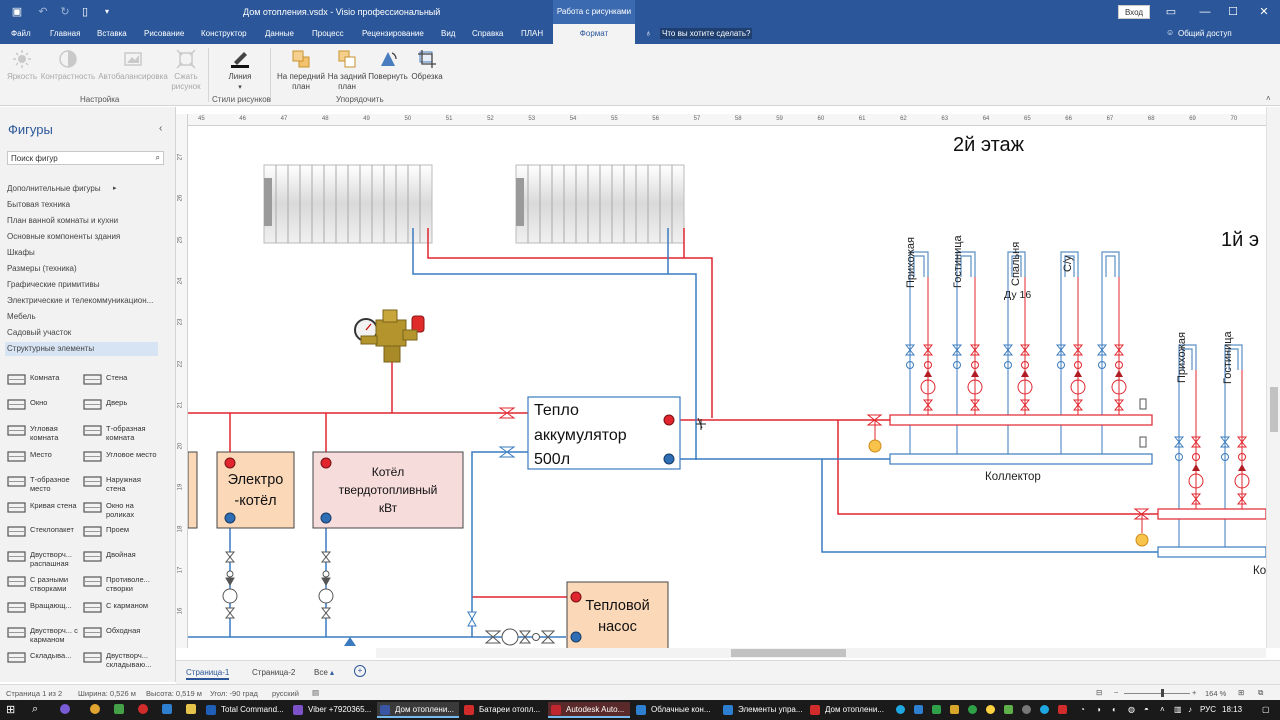 This screenshot has width=1280, height=720. Describe the element at coordinates (1211, 514) in the screenshot. I see `supply-collector-floor1` at that location.